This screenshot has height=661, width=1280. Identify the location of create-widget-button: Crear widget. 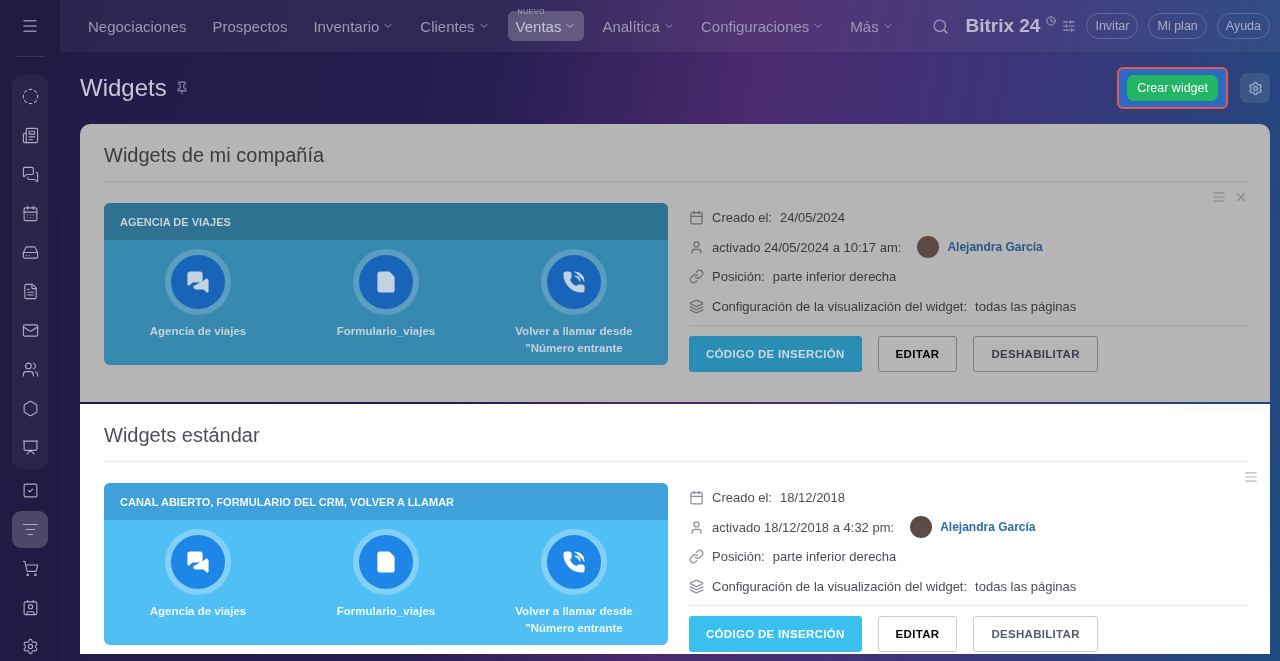
(1172, 88).